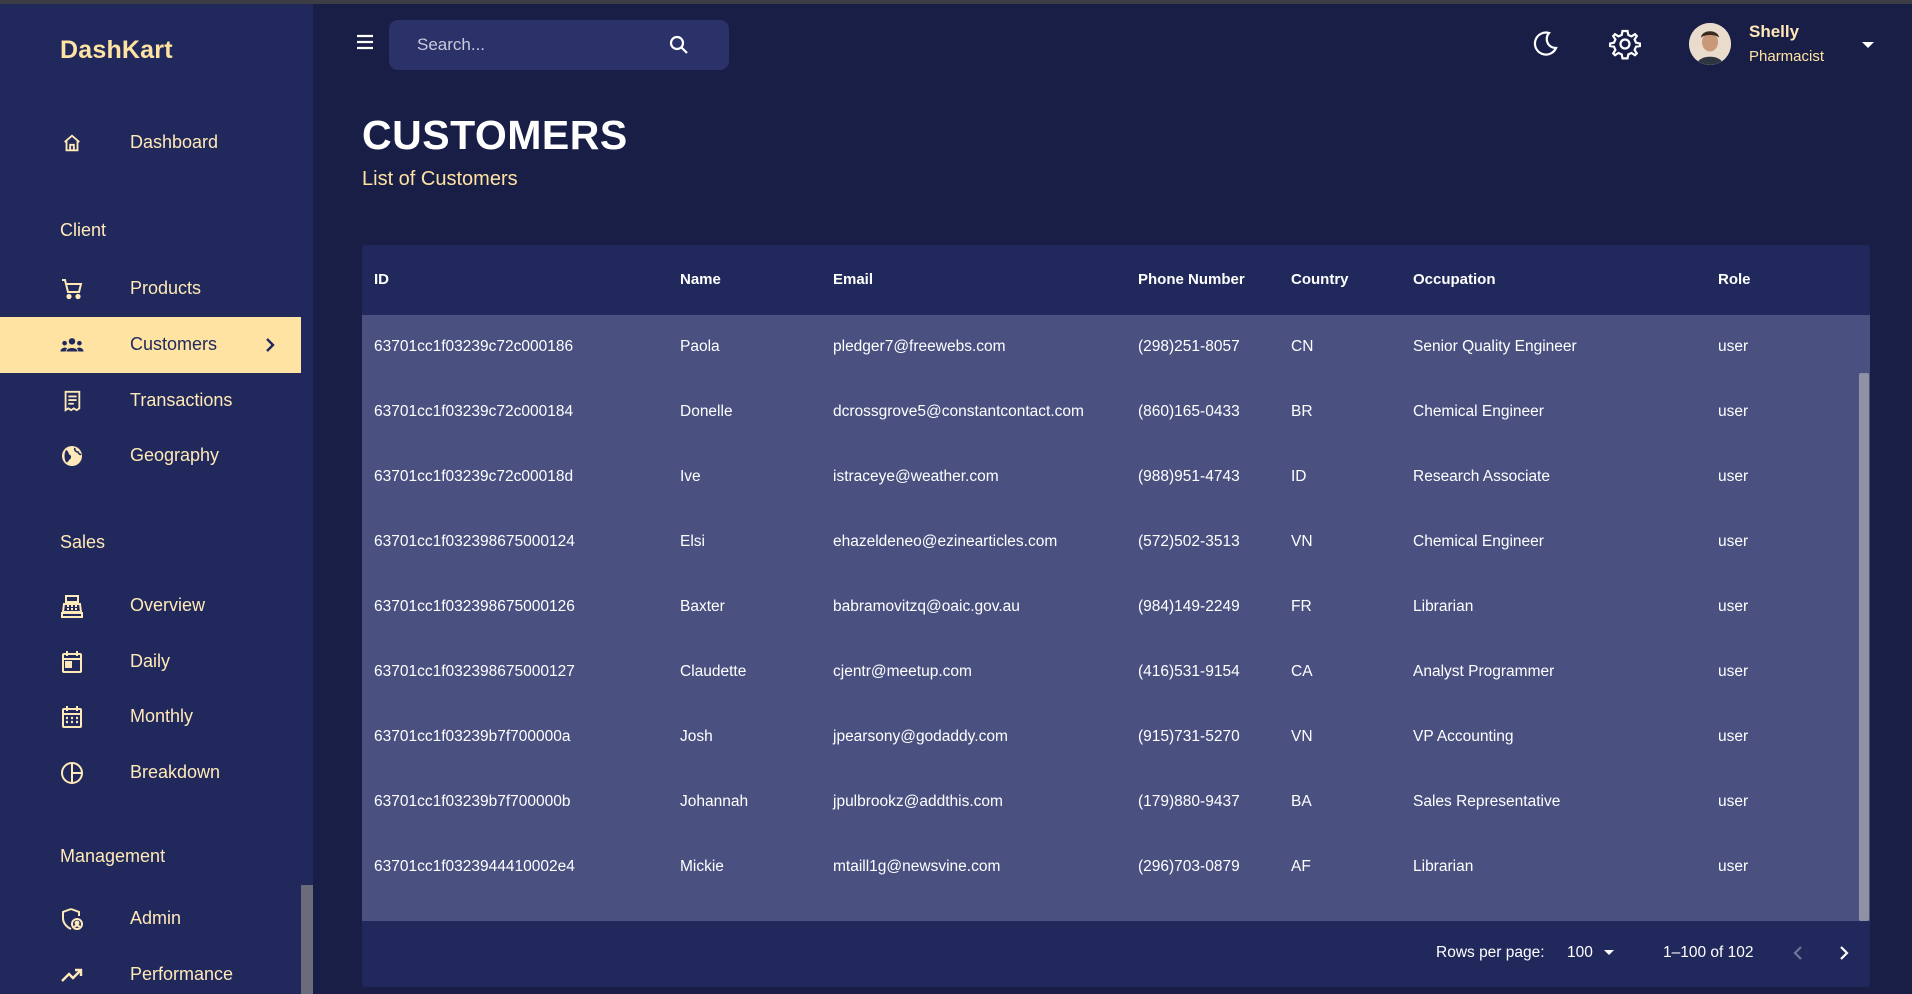 The image size is (1912, 994). Describe the element at coordinates (690, 476) in the screenshot. I see `cell-name: Ive` at that location.